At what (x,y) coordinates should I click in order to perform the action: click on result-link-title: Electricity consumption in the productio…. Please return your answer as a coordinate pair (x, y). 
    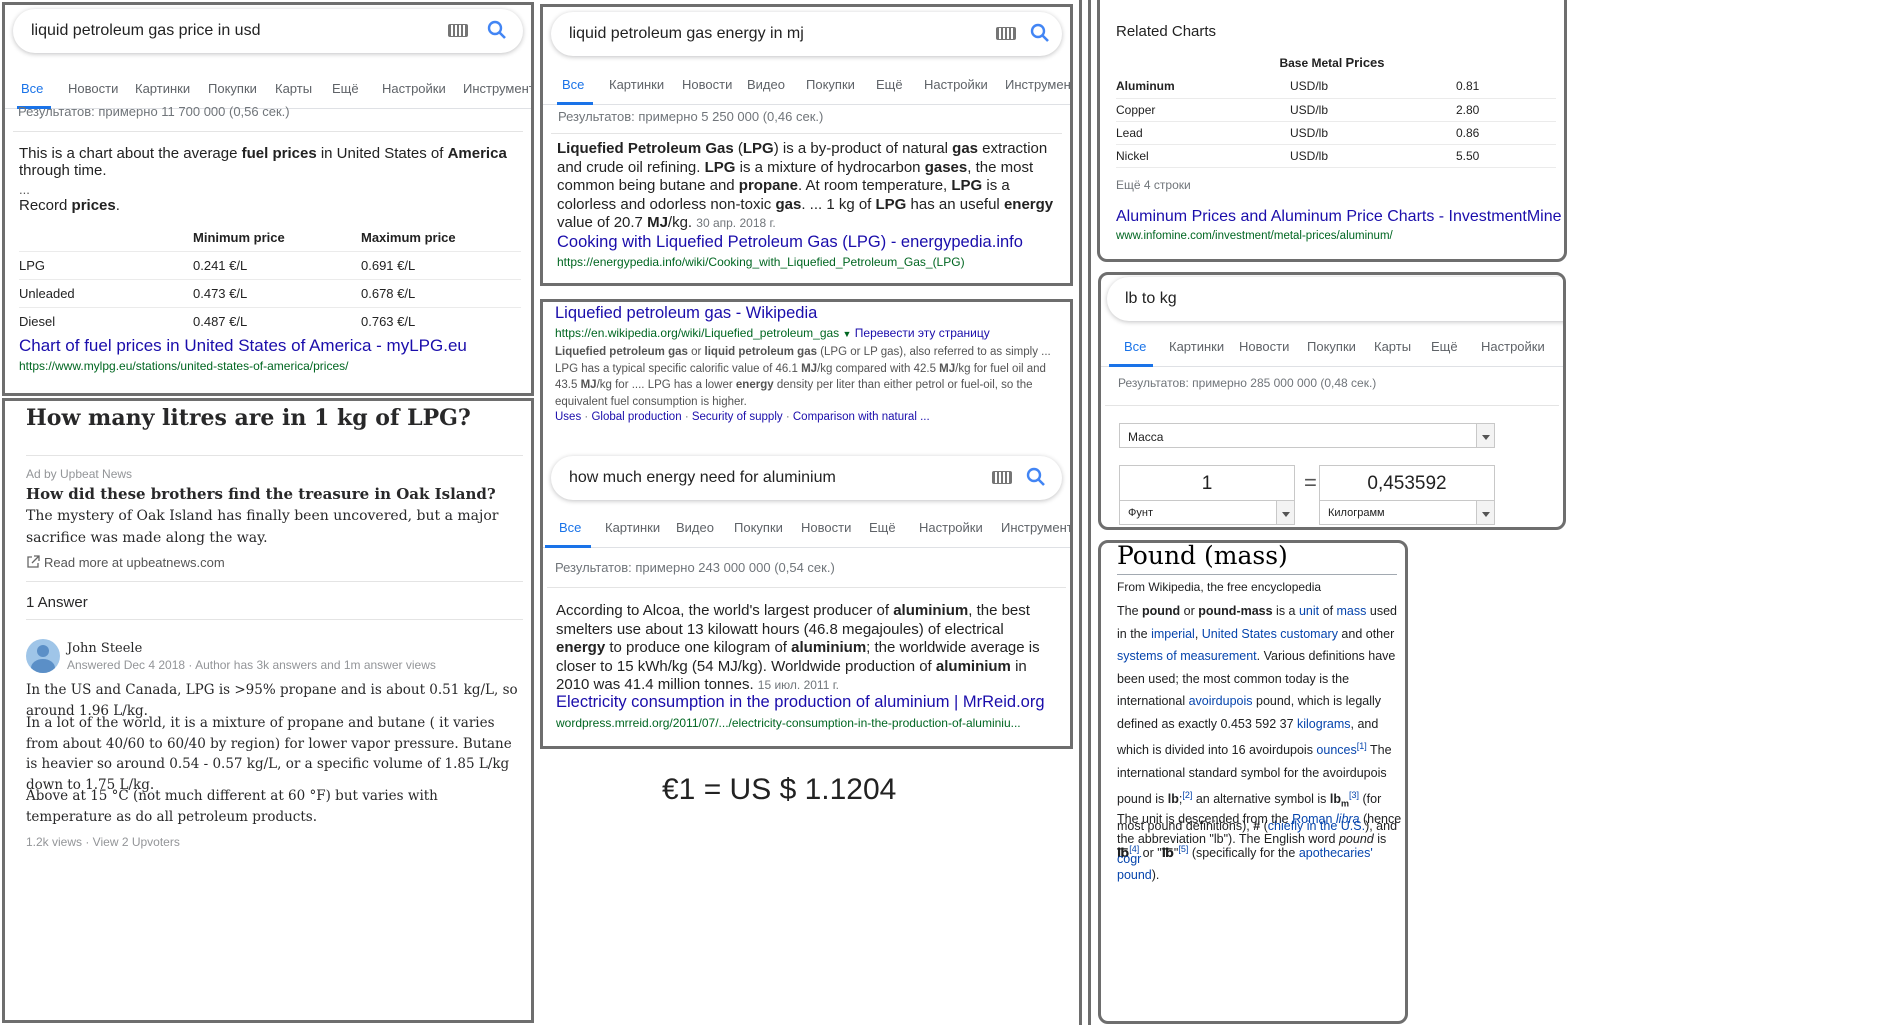
    Looking at the image, I should click on (800, 702).